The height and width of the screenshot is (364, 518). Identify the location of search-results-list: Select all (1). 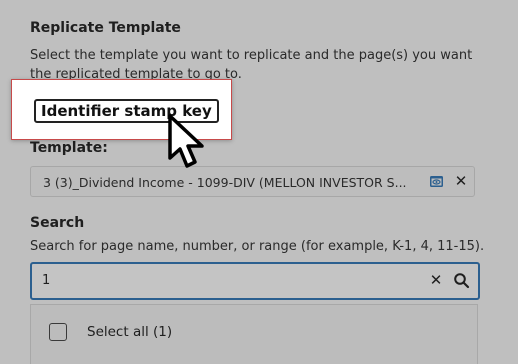
(254, 334).